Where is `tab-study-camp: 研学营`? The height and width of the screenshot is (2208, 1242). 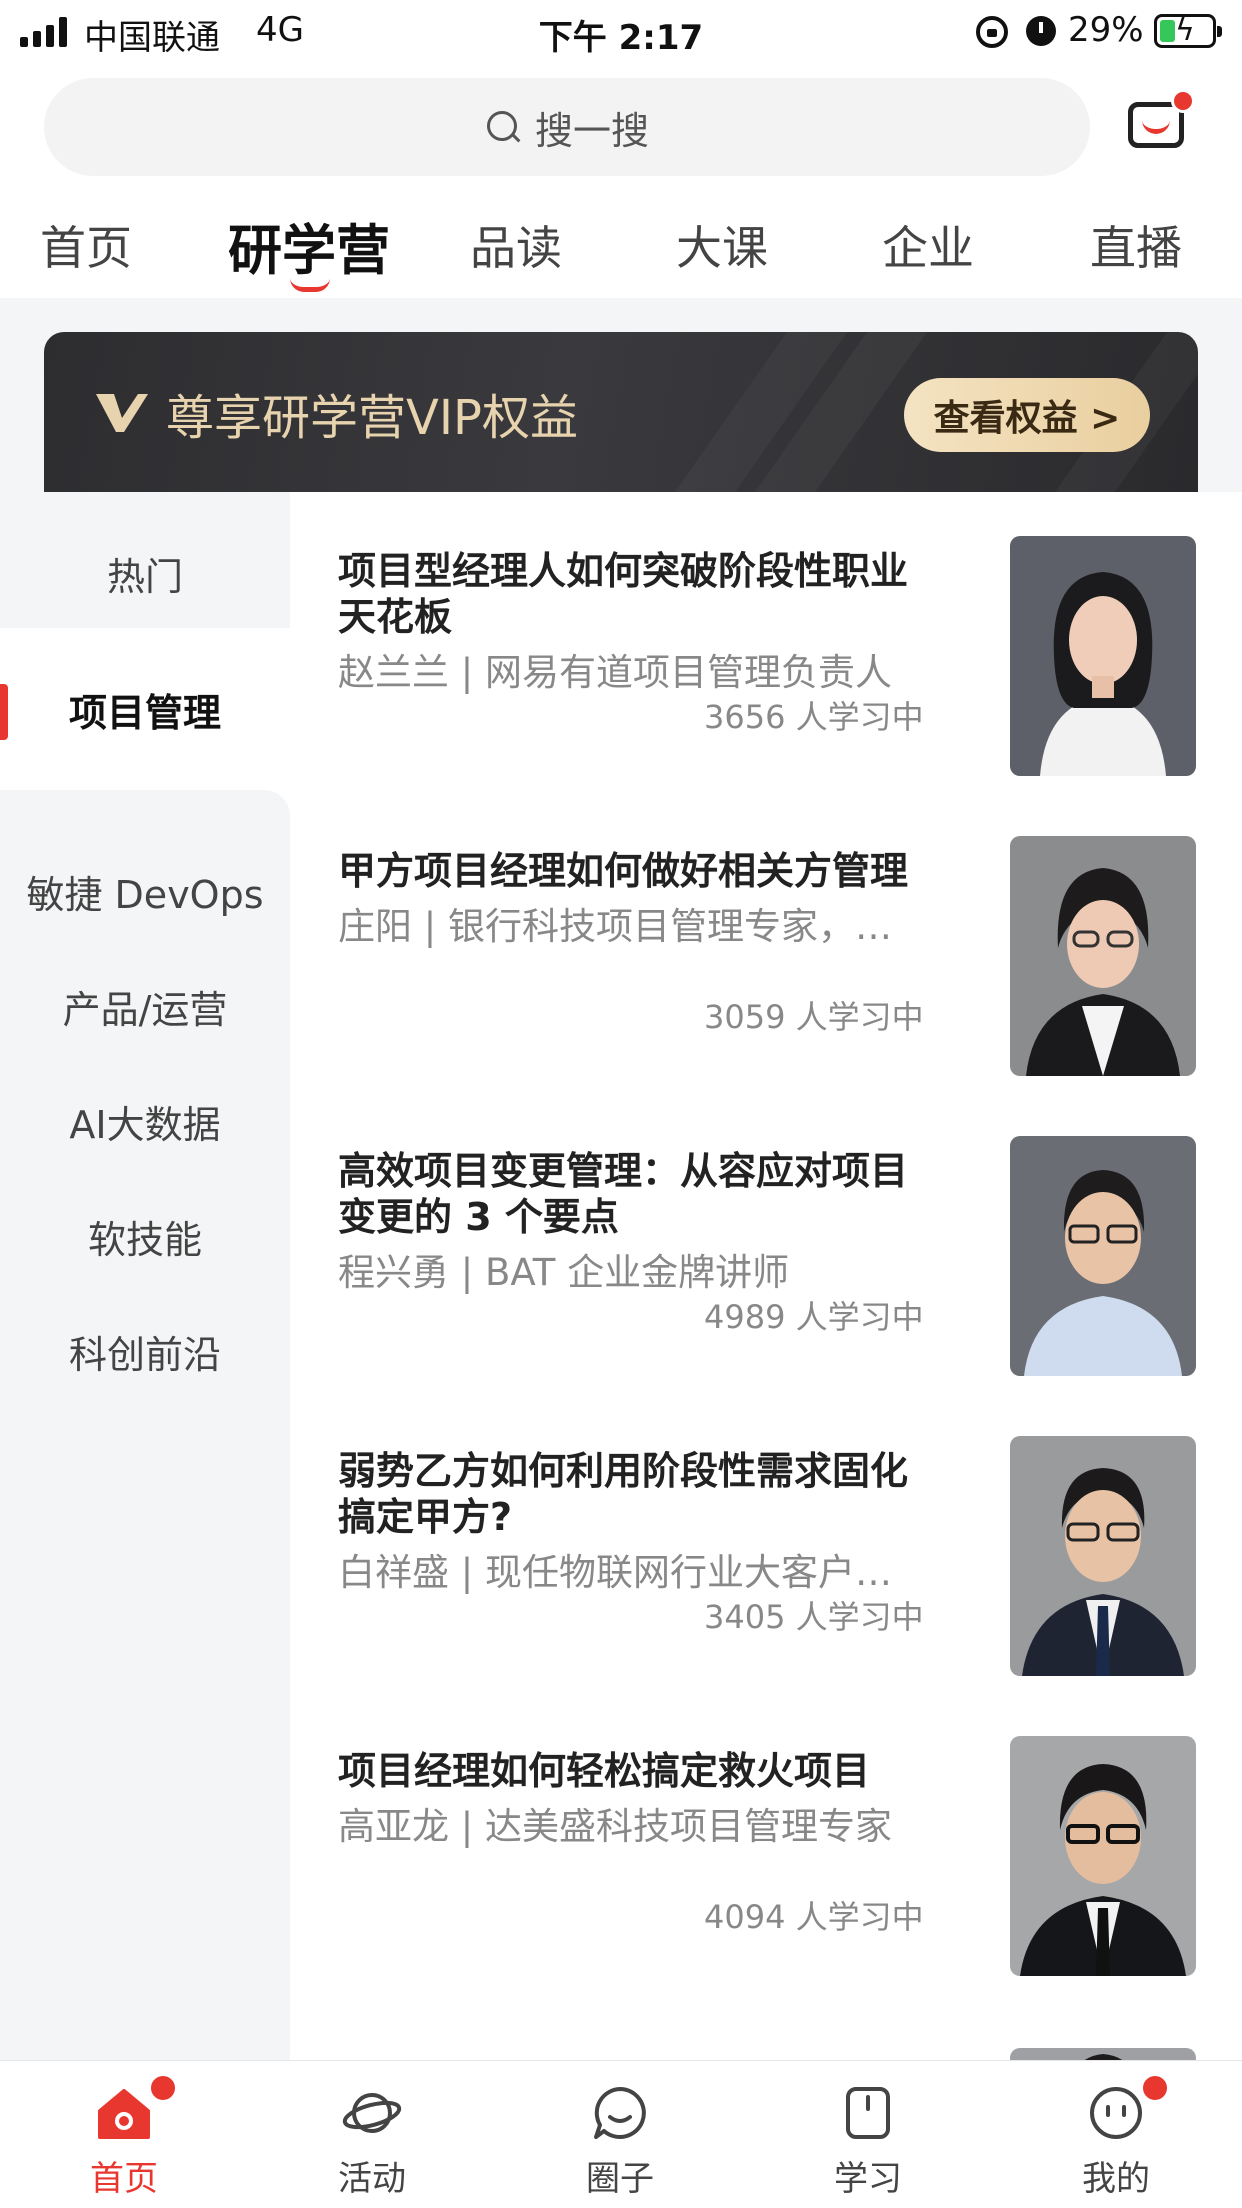 tab-study-camp: 研学营 is located at coordinates (309, 245).